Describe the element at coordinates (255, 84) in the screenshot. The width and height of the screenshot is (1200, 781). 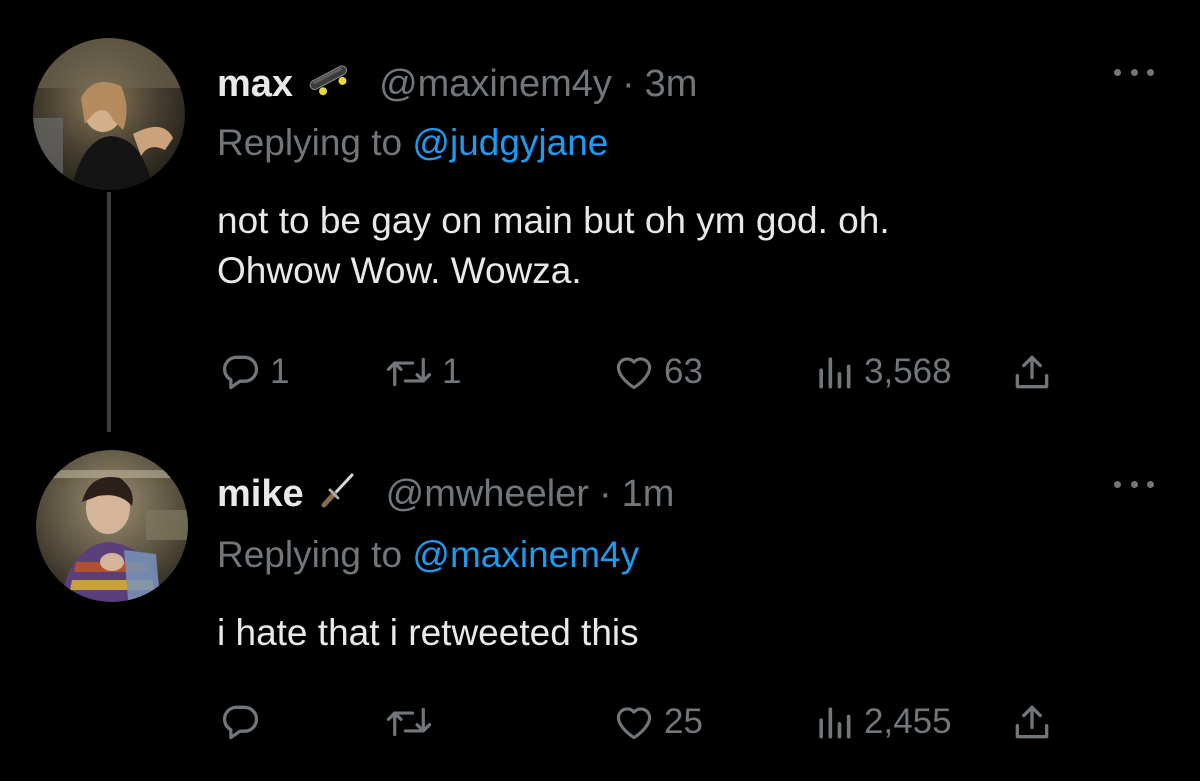
I see `display-name: max` at that location.